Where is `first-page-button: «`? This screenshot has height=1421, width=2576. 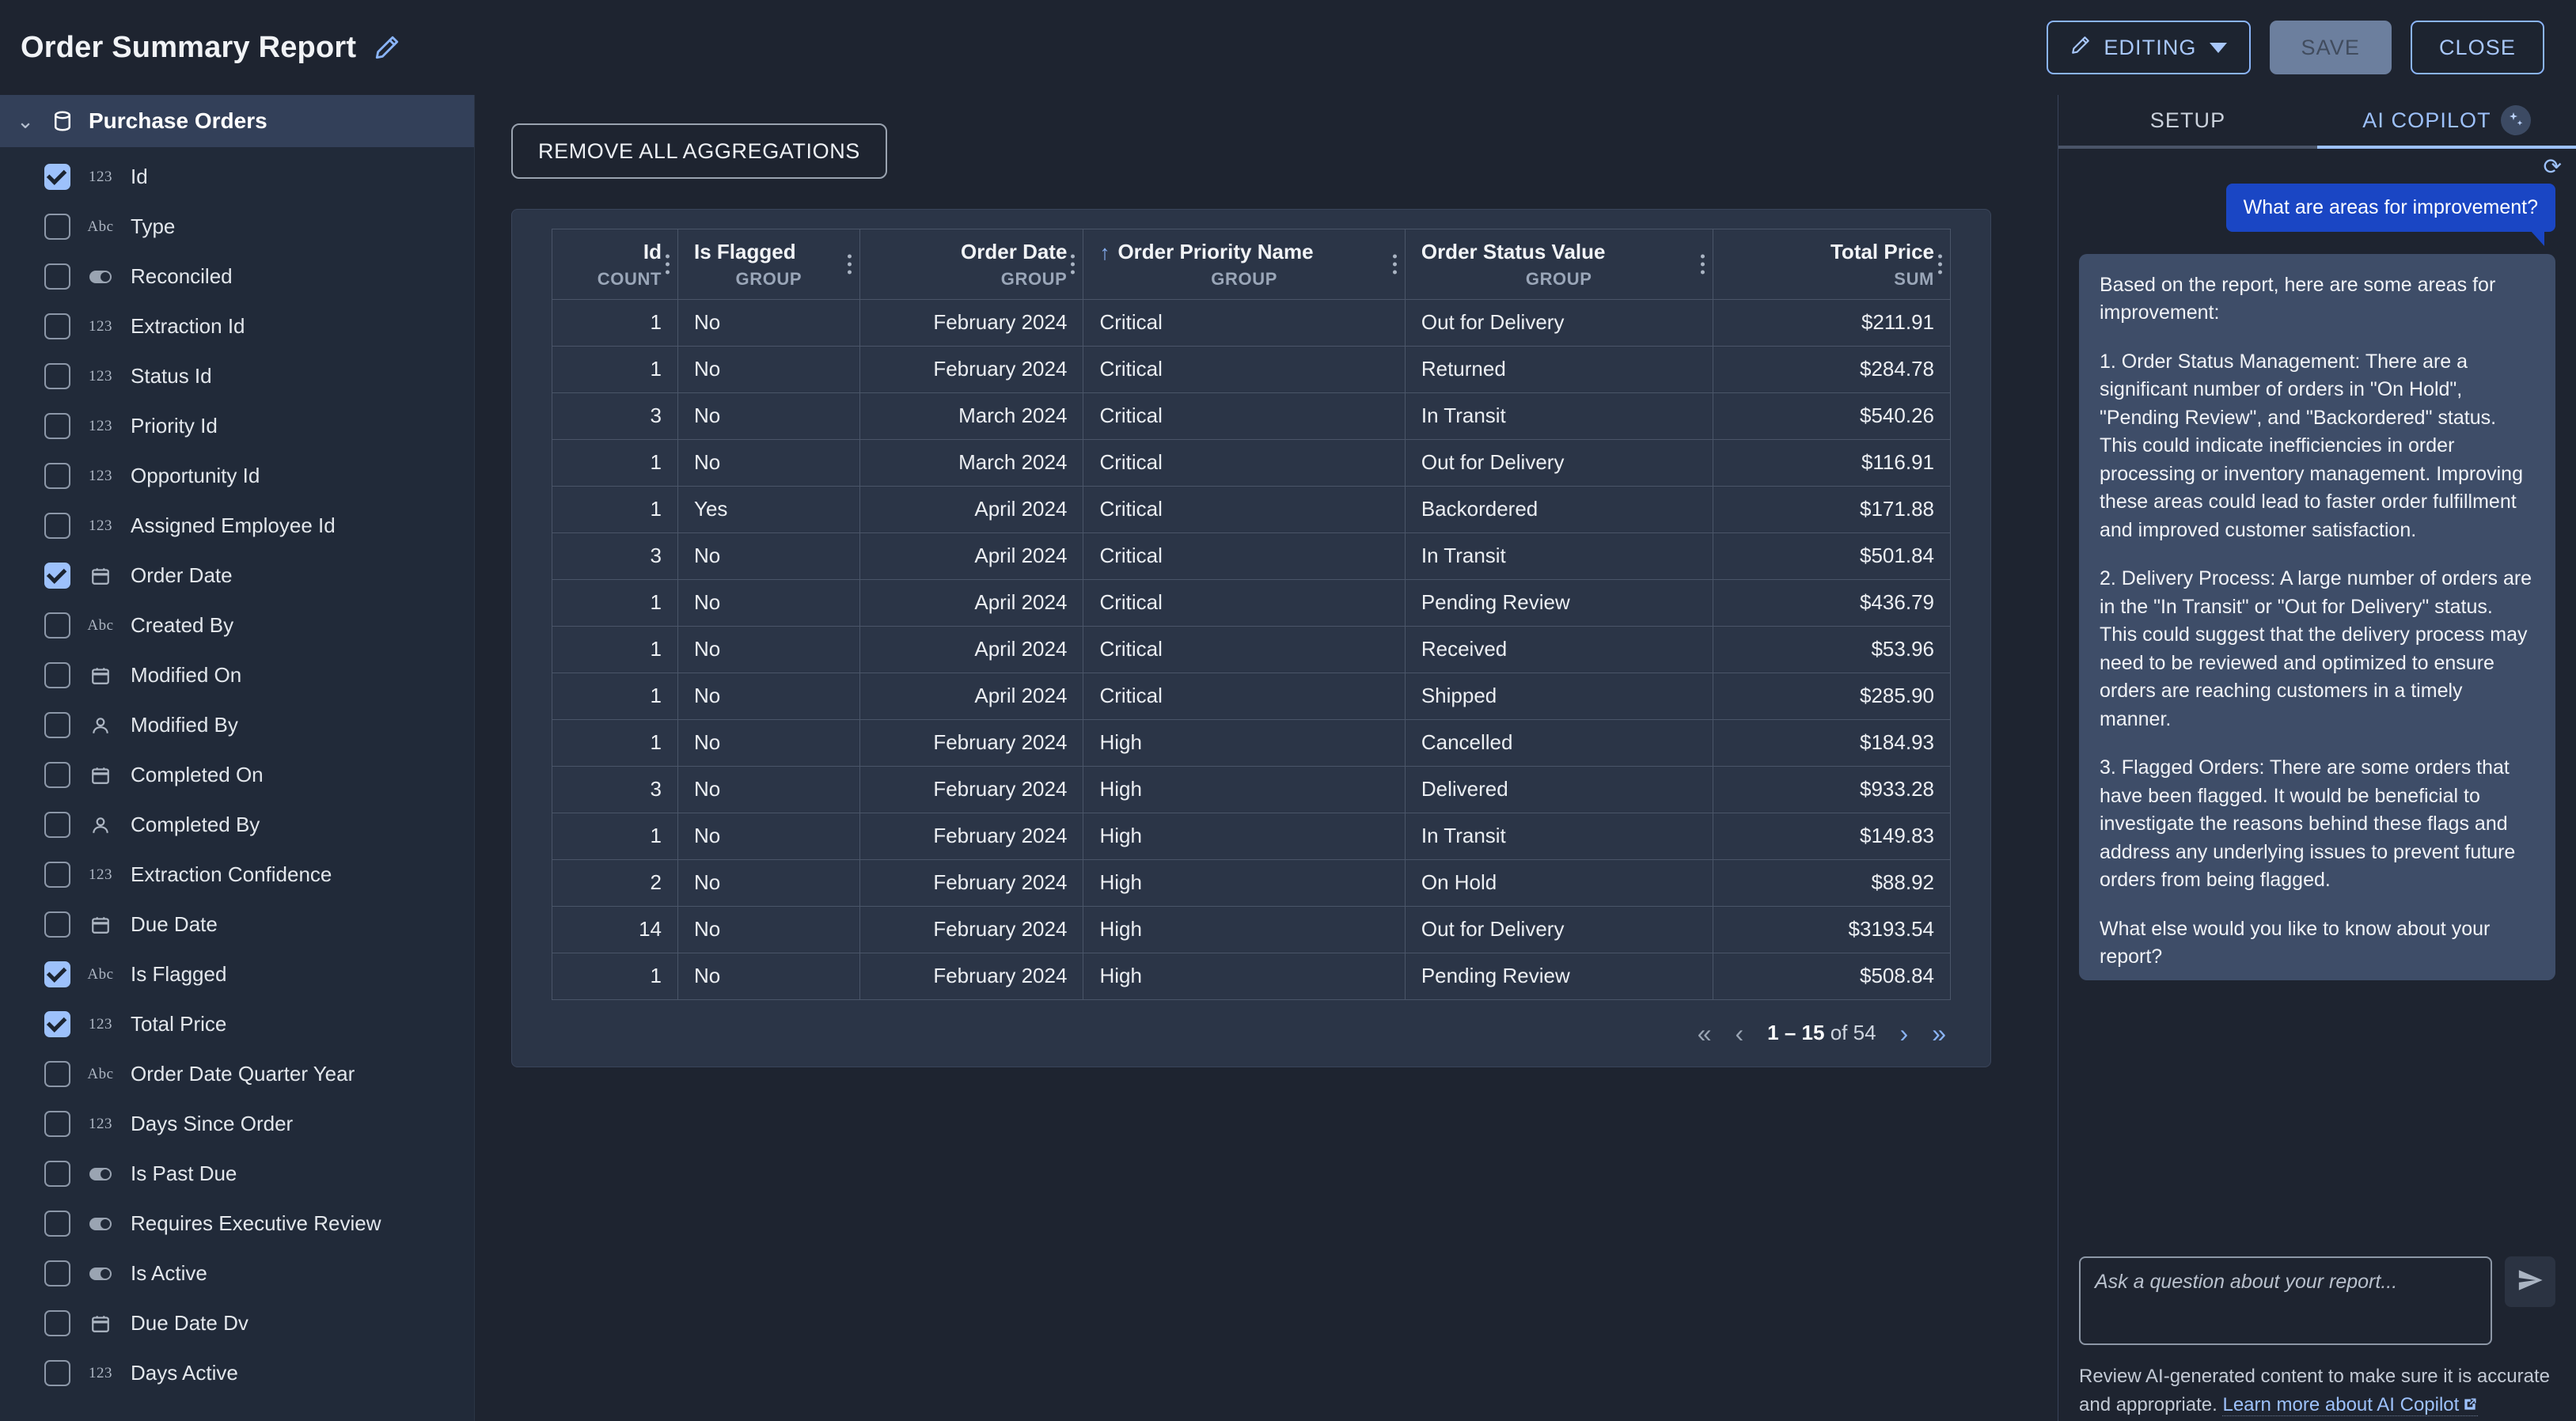
first-page-button: « is located at coordinates (1705, 1033).